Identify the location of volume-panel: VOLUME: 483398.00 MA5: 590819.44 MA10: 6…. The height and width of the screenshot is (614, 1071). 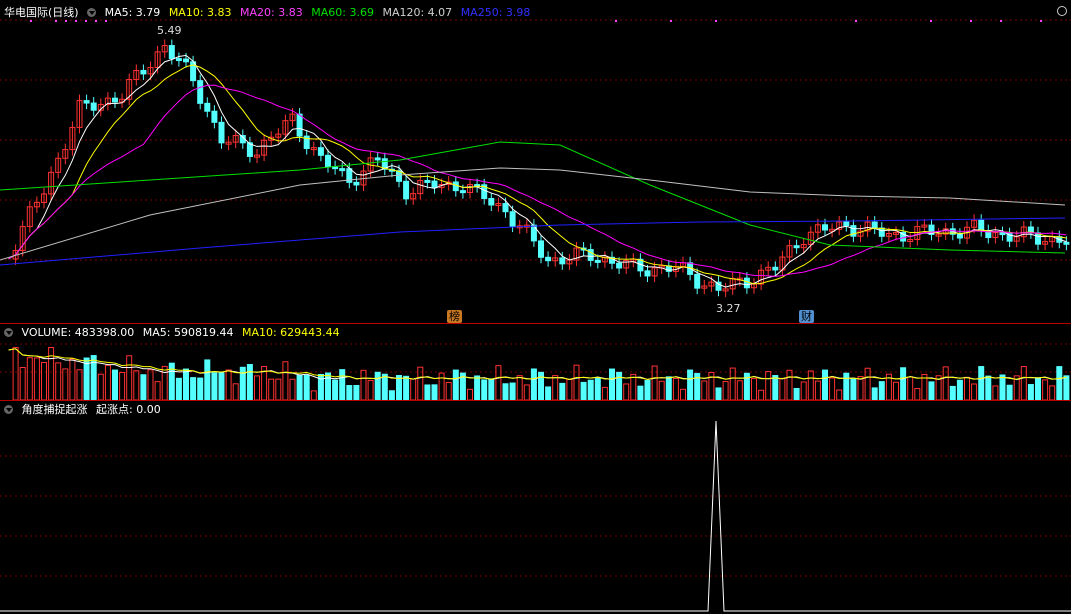
(535, 362).